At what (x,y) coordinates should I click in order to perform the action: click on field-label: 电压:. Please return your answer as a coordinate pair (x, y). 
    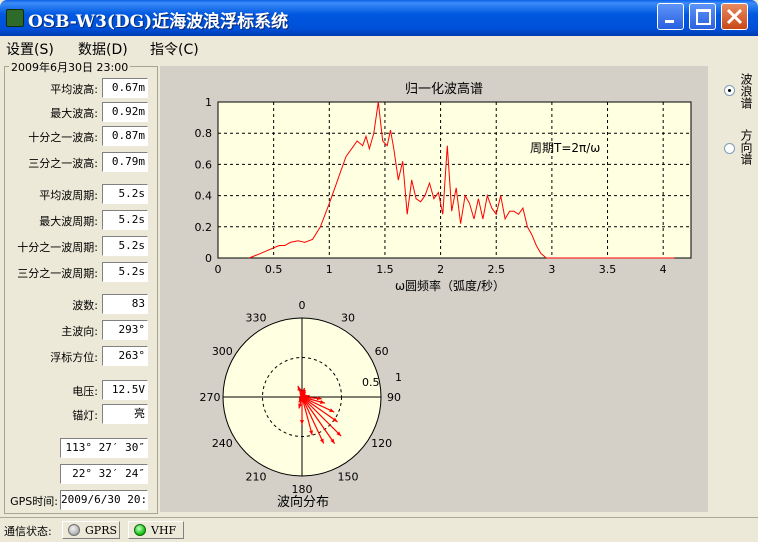
    Looking at the image, I should click on (50, 391).